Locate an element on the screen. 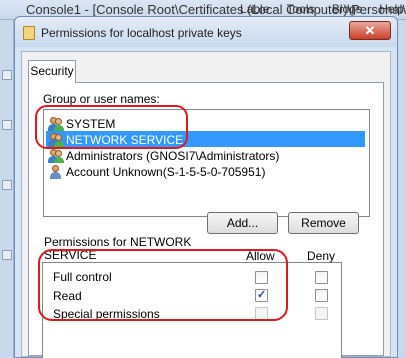 This screenshot has width=406, height=358. list-item-administrators: Administrators (GNOSI7\Administrators) is located at coordinates (163, 155).